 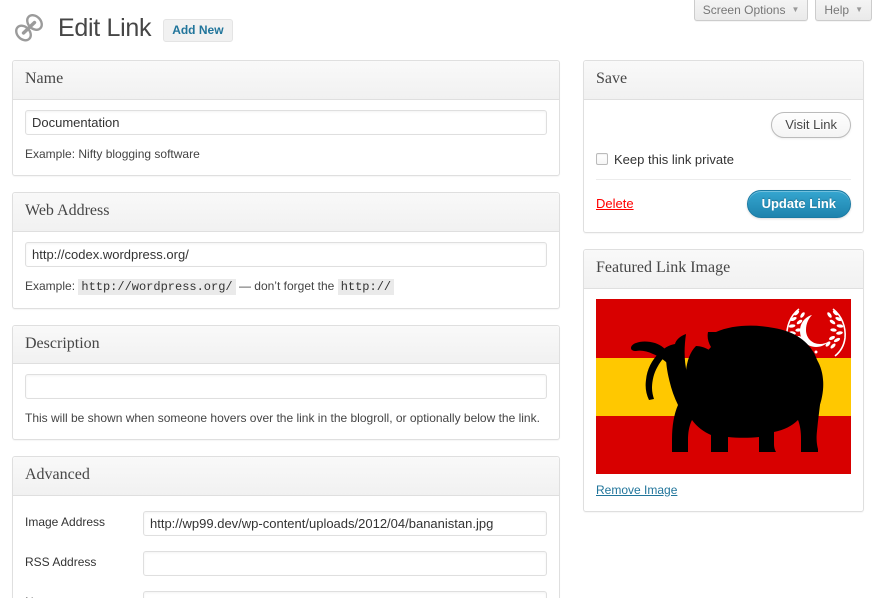 I want to click on chain-link-icon-svg, so click(x=29, y=28).